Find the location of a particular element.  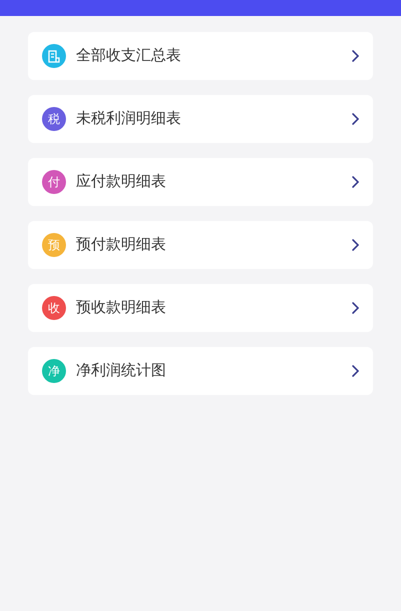

item-label: 预付款明细表 is located at coordinates (121, 244).